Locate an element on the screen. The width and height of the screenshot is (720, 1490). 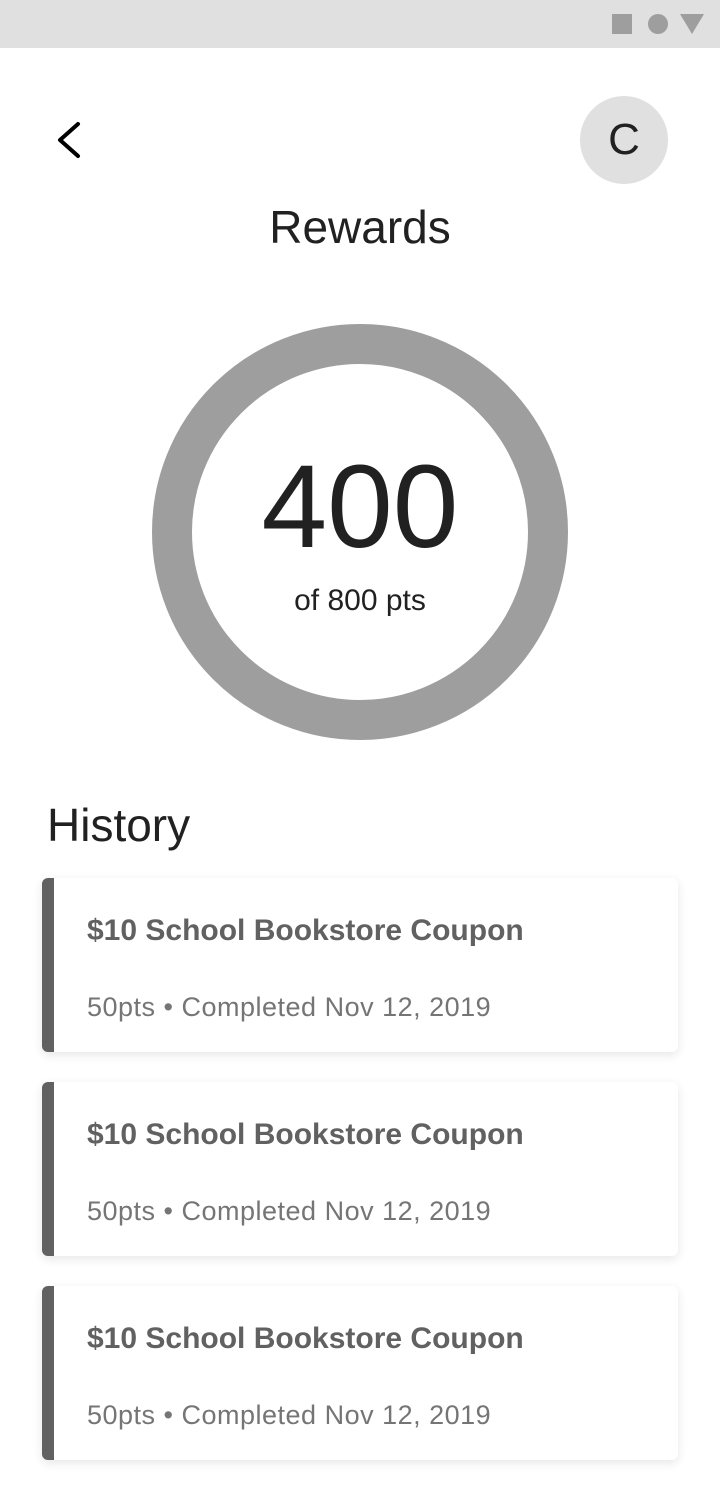
status-bar is located at coordinates (360, 24).